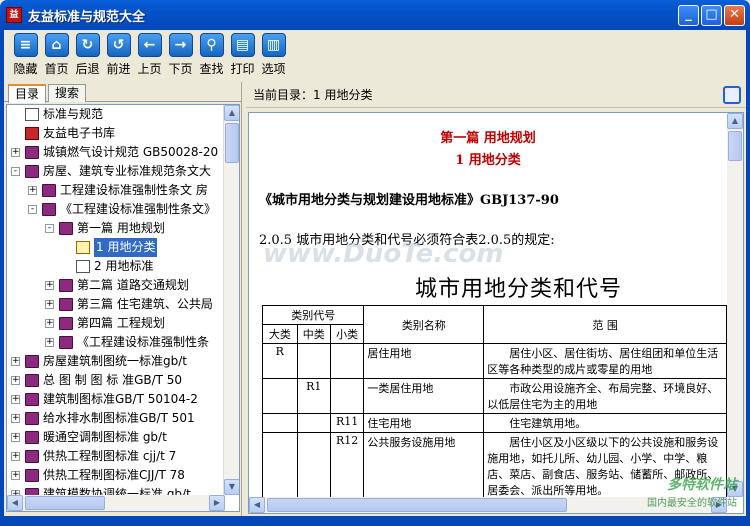  Describe the element at coordinates (123, 171) in the screenshot. I see `tree-node: - 房屋、建筑专业标准规范条文大` at that location.